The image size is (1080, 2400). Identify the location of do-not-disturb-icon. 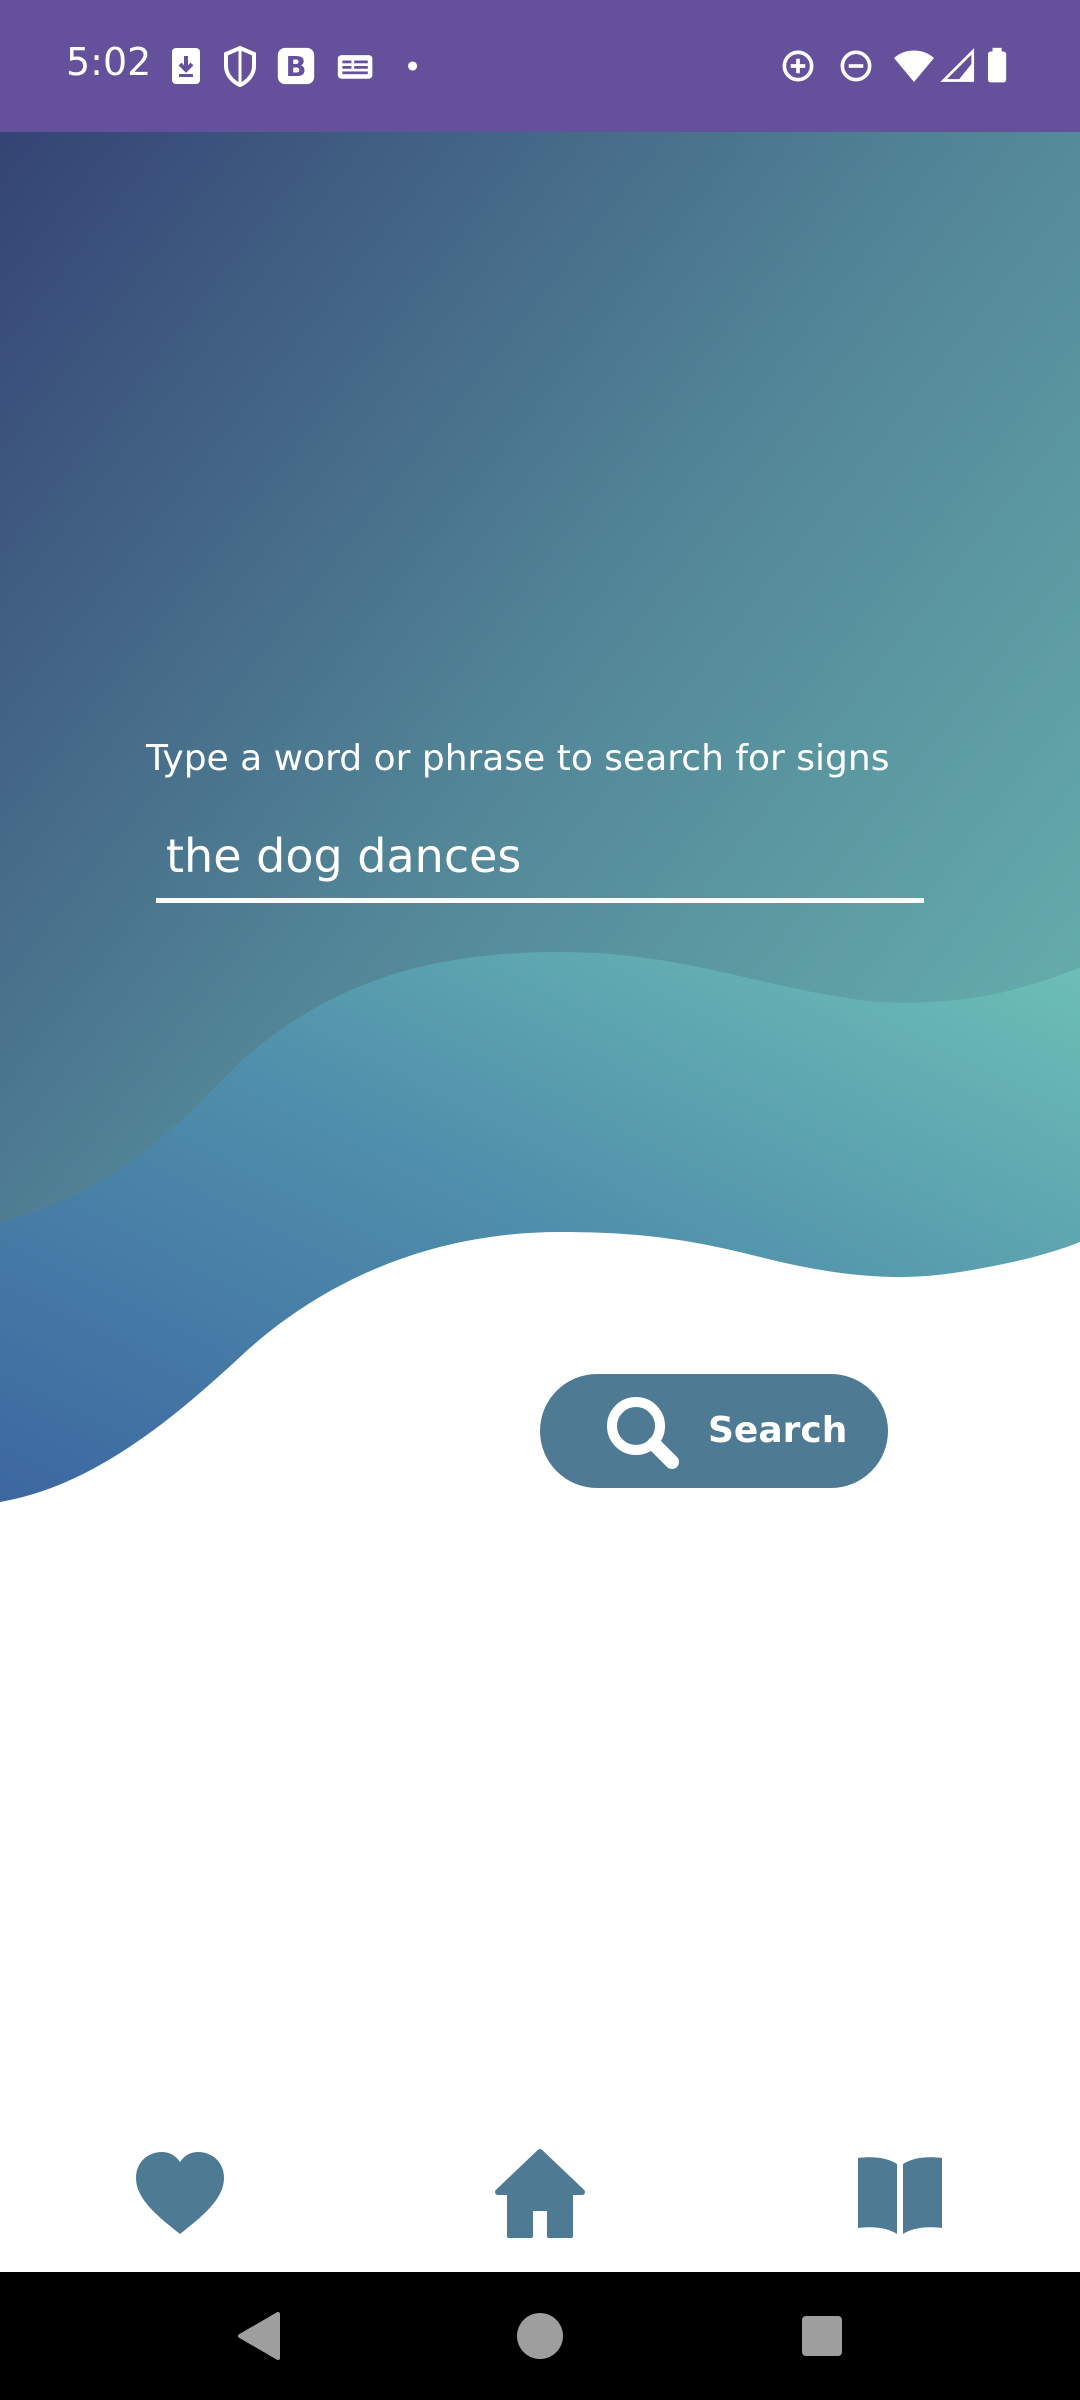
(856, 66).